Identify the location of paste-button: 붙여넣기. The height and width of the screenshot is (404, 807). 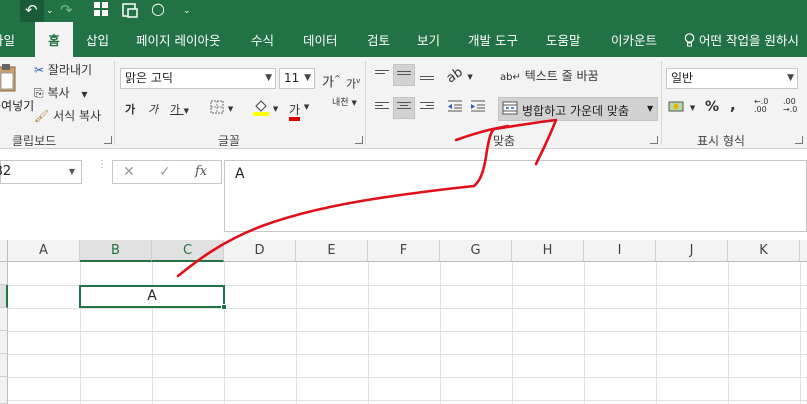
(17, 95).